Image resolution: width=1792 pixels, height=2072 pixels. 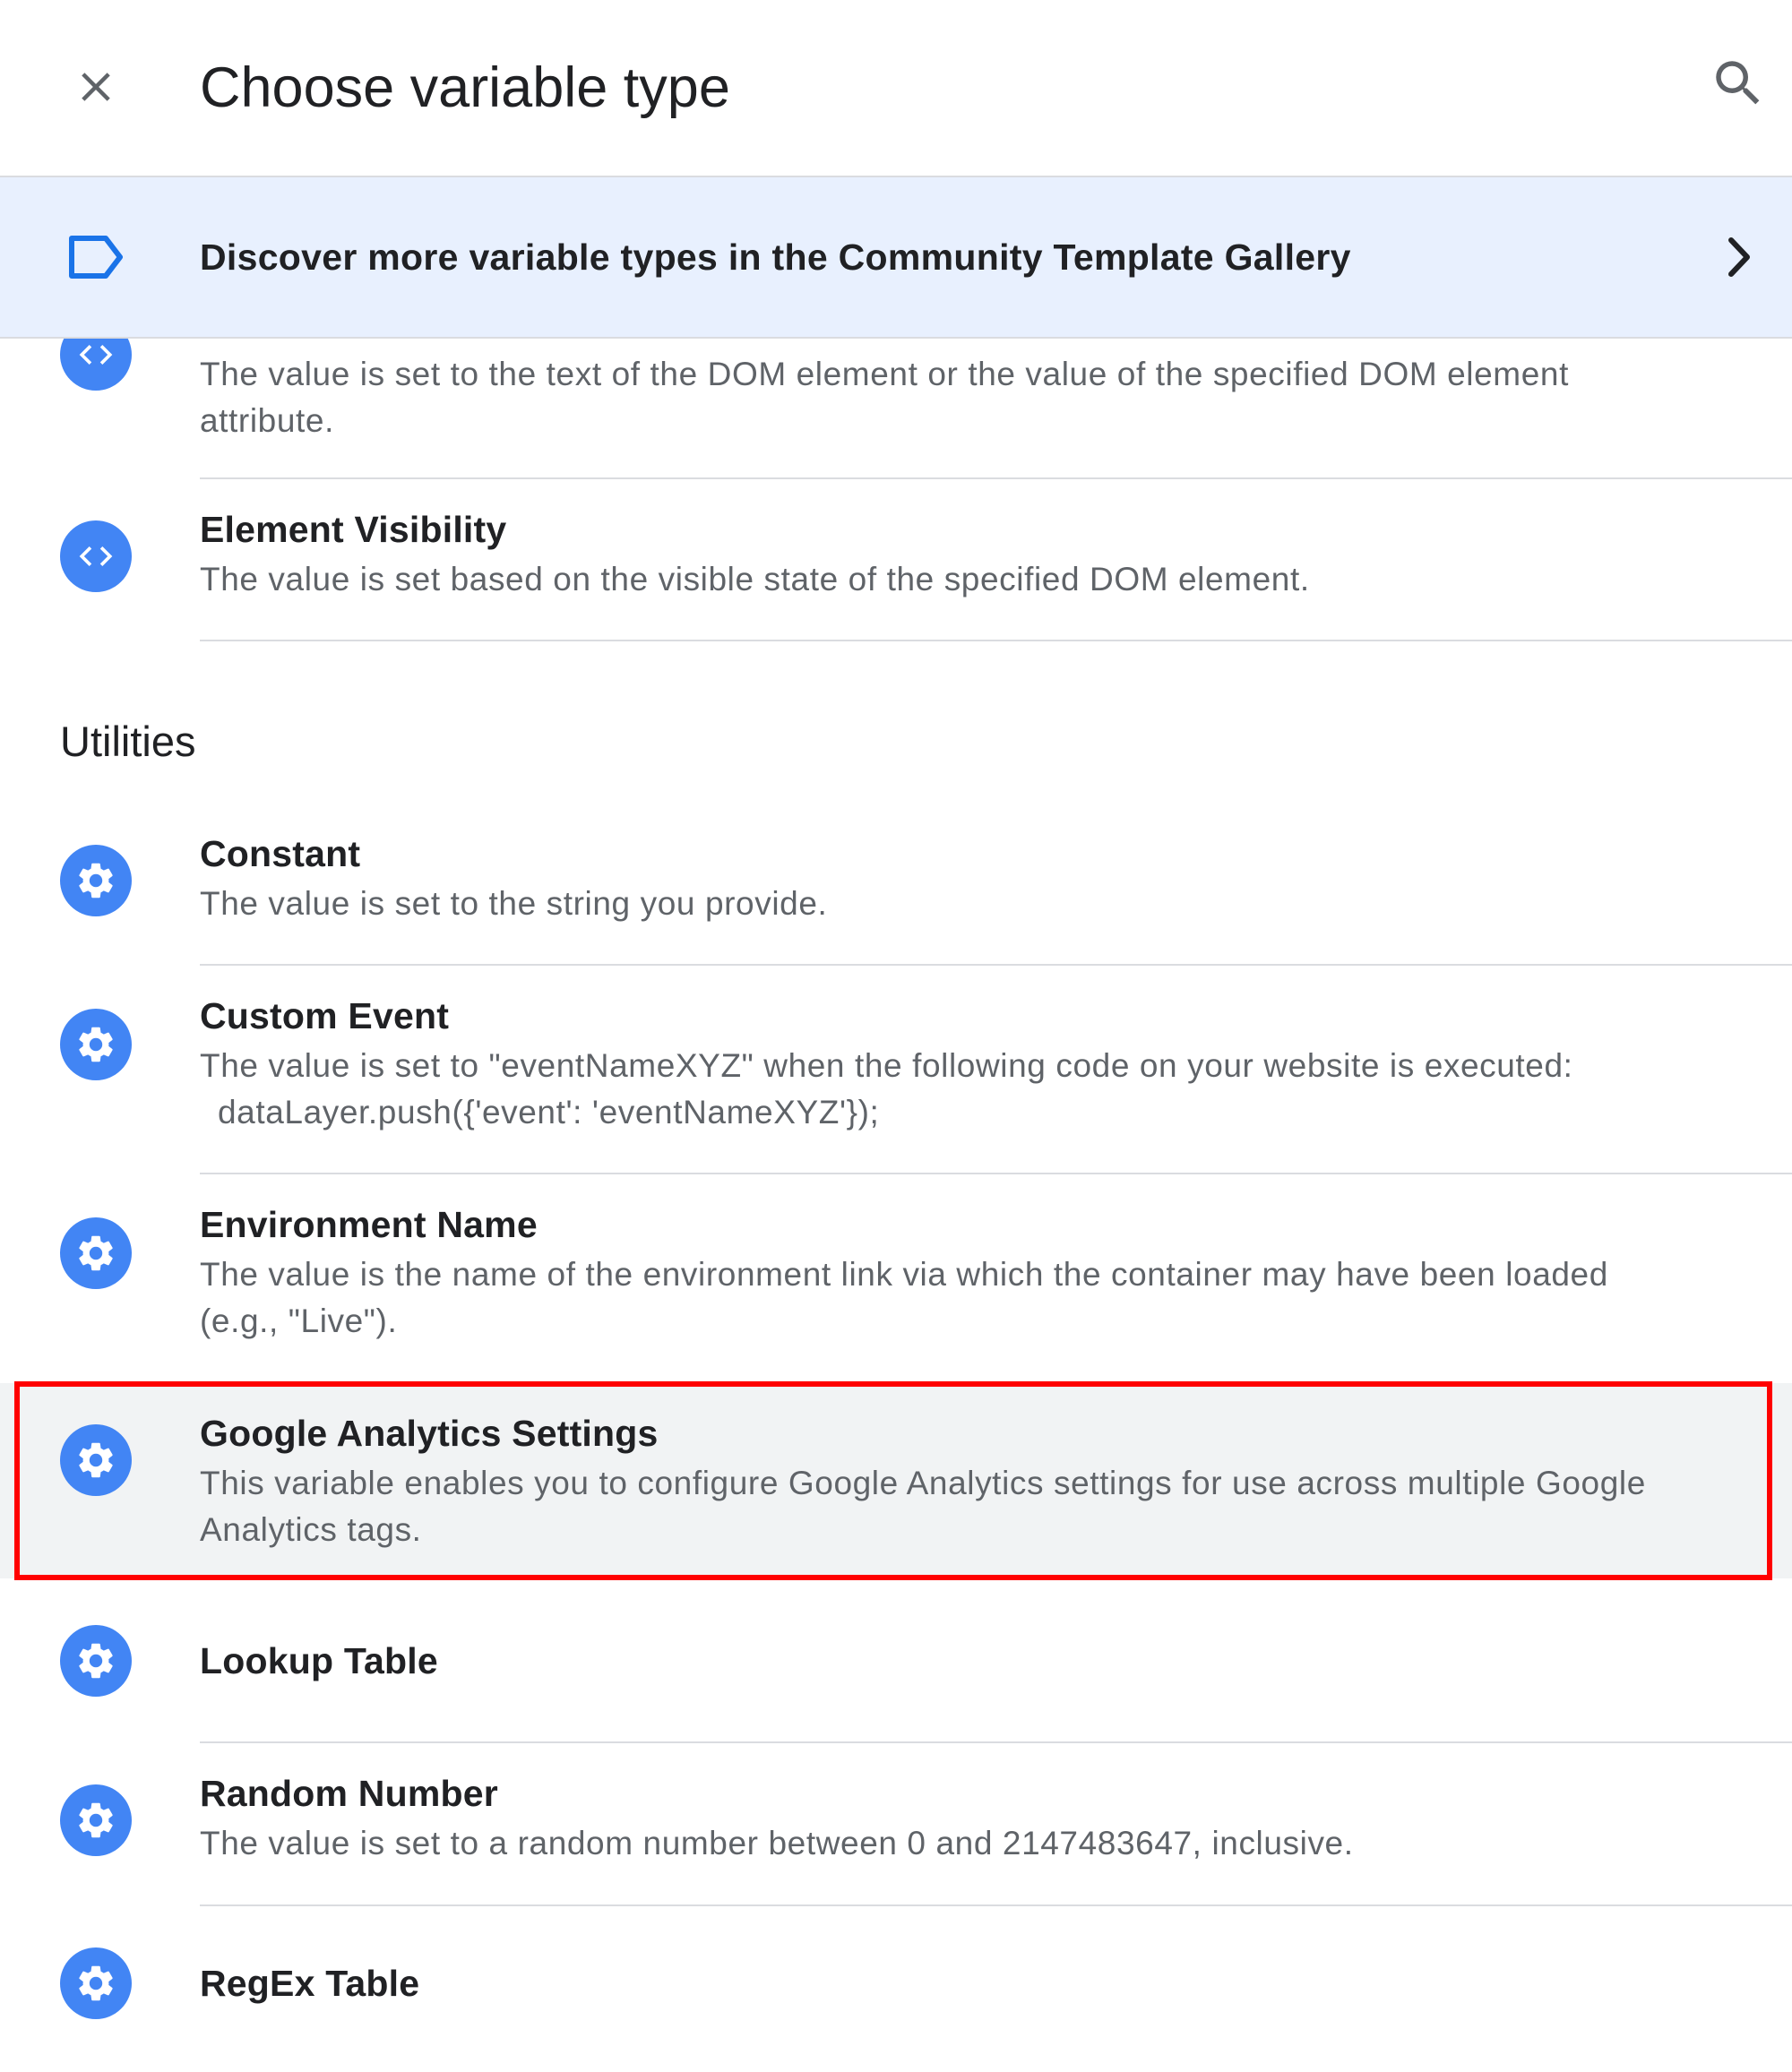 I want to click on item-name: Constant, so click(x=280, y=853).